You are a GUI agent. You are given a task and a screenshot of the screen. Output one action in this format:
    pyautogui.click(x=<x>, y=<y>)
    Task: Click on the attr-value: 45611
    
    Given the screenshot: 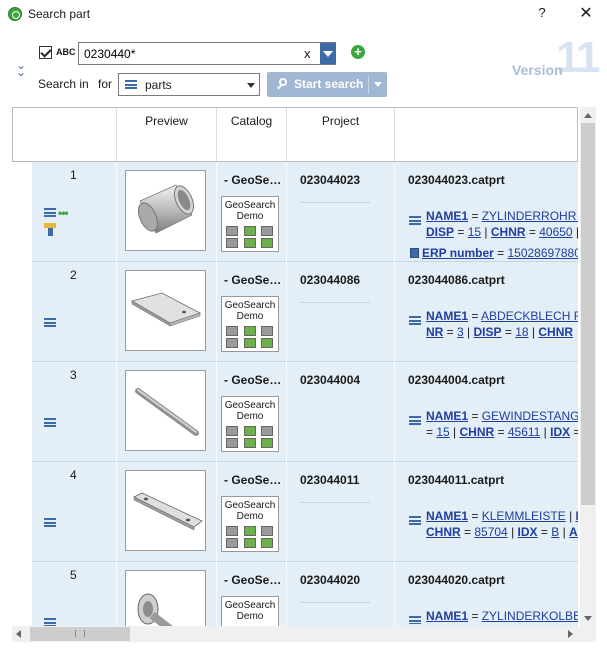 What is the action you would take?
    pyautogui.click(x=524, y=432)
    